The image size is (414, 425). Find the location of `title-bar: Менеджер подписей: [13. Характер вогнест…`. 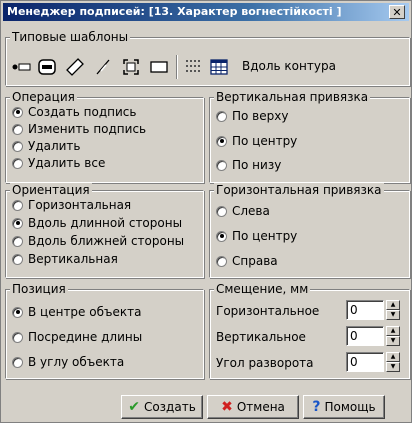

title-bar: Менеджер подписей: [13. Характер вогнест… is located at coordinates (206, 12).